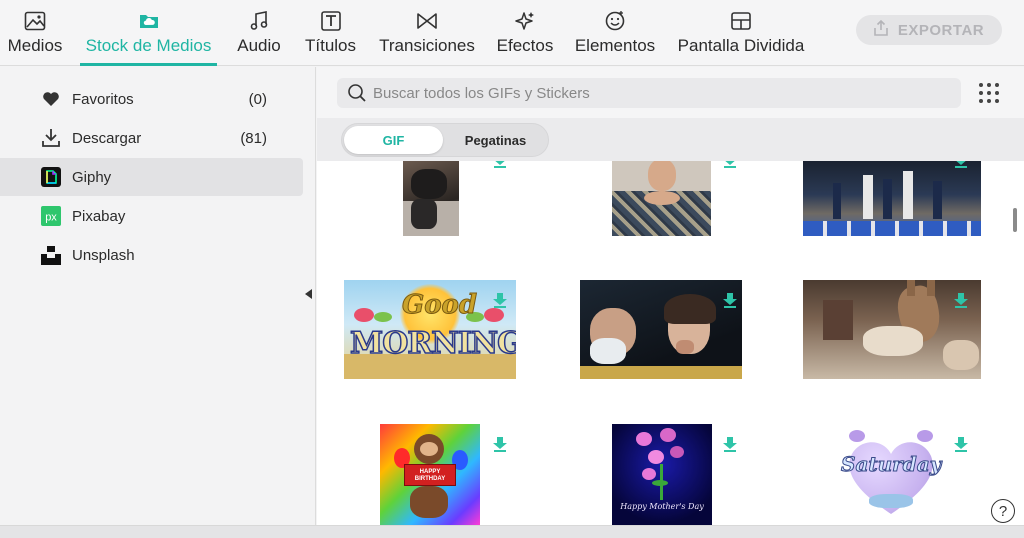 Image resolution: width=1024 pixels, height=538 pixels. What do you see at coordinates (151, 138) in the screenshot?
I see `sidebar-item-descargar: Descargar (81)` at bounding box center [151, 138].